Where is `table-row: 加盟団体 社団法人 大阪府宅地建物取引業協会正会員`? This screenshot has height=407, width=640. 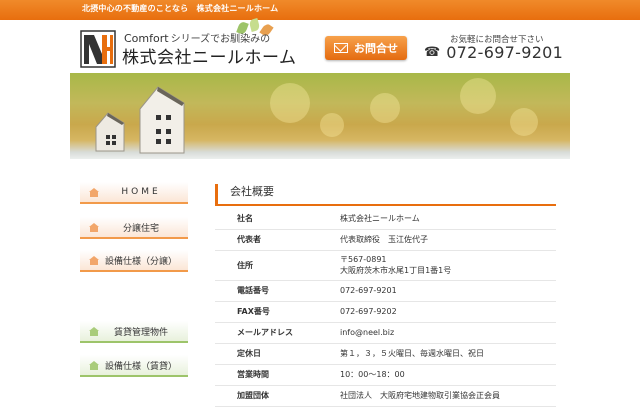
table-row: 加盟団体 社団法人 大阪府宅地建物取引業協会正会員 is located at coordinates (385, 395).